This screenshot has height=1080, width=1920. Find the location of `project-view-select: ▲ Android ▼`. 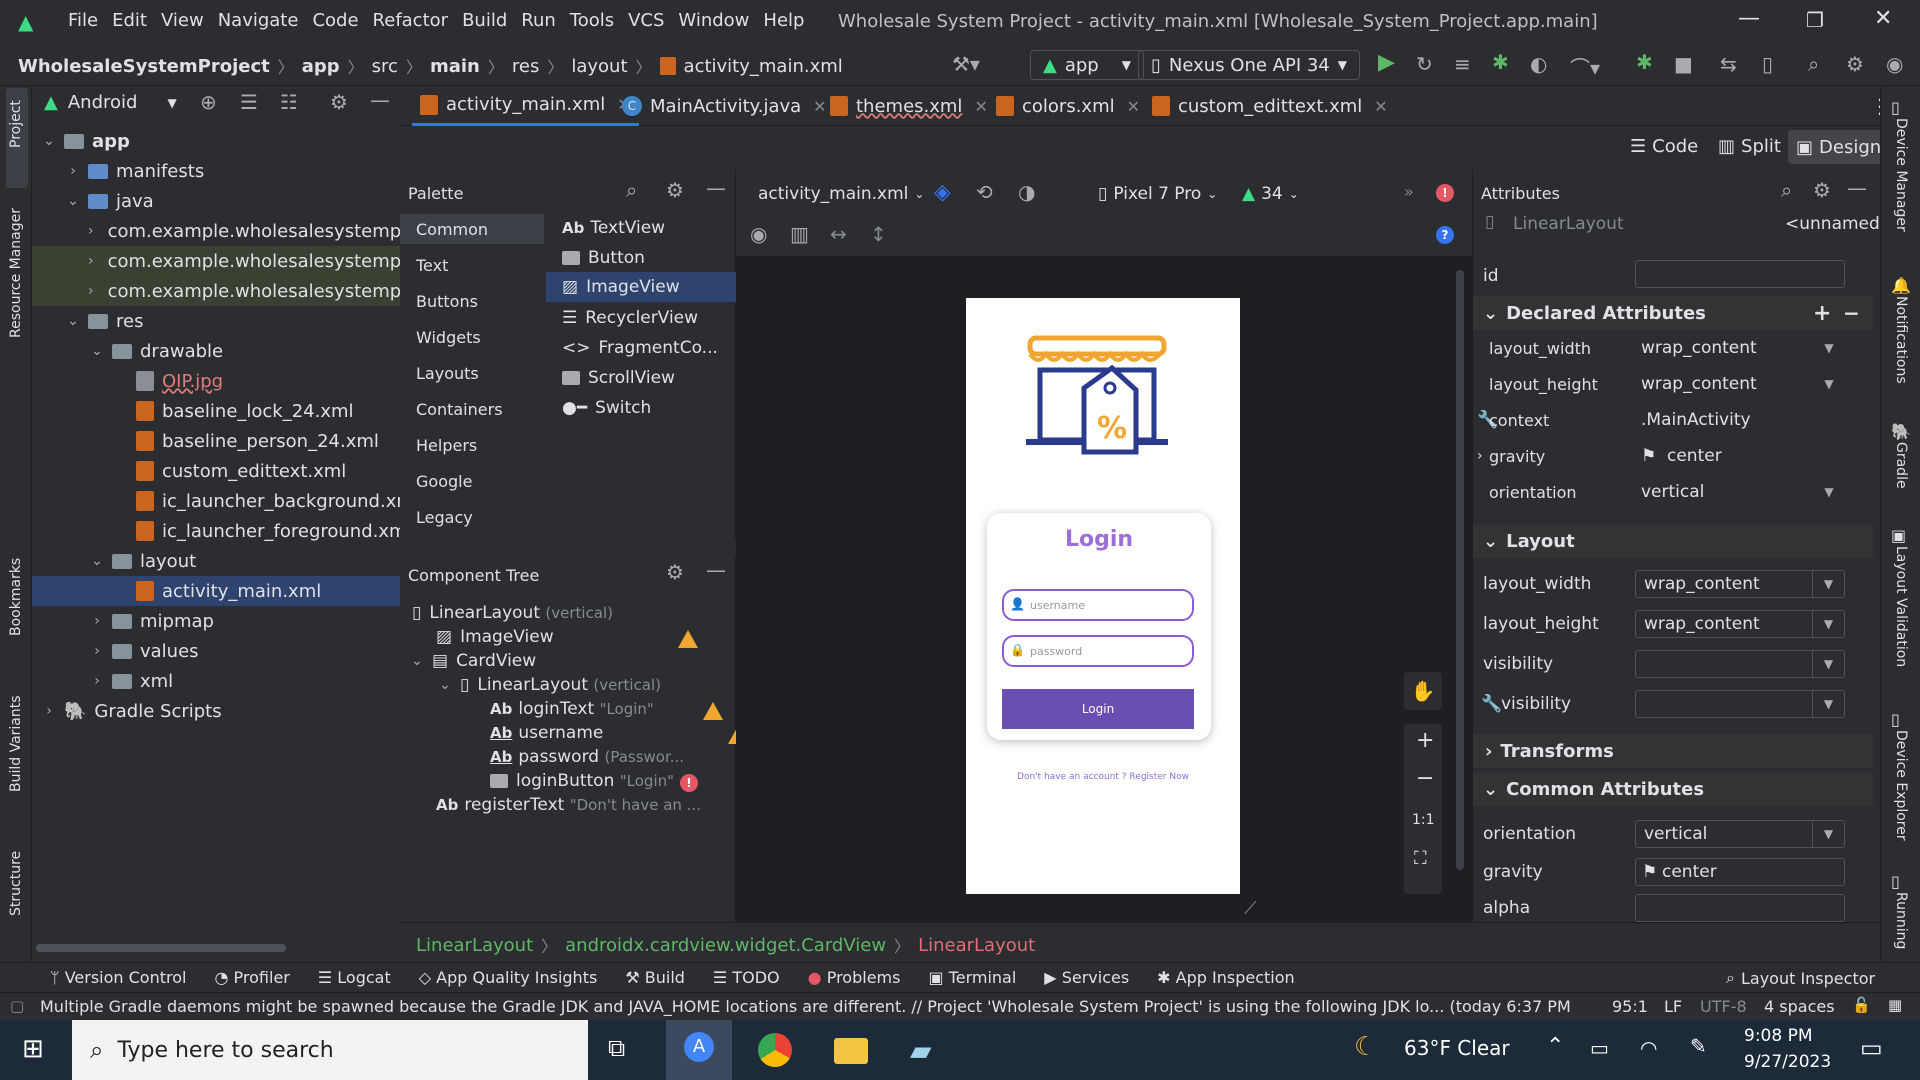

project-view-select: ▲ Android ▼ is located at coordinates (110, 102).